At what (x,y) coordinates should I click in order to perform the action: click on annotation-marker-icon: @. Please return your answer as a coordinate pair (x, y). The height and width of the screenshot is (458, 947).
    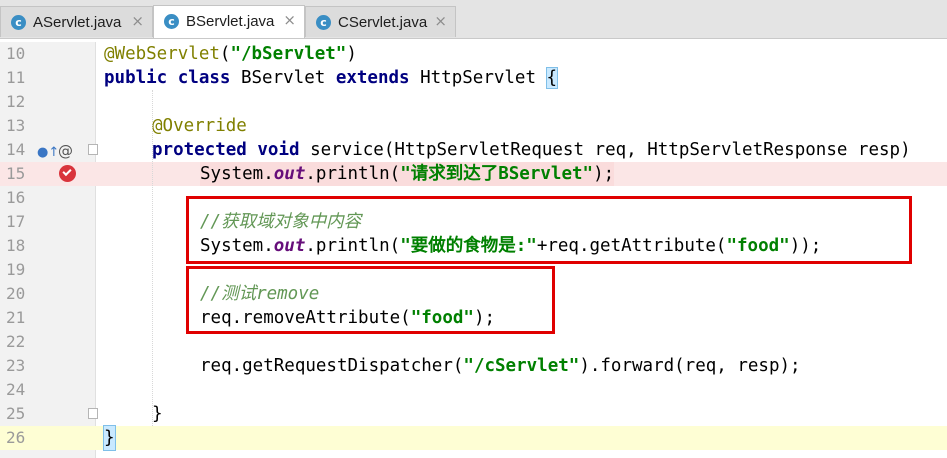
    Looking at the image, I should click on (65, 151).